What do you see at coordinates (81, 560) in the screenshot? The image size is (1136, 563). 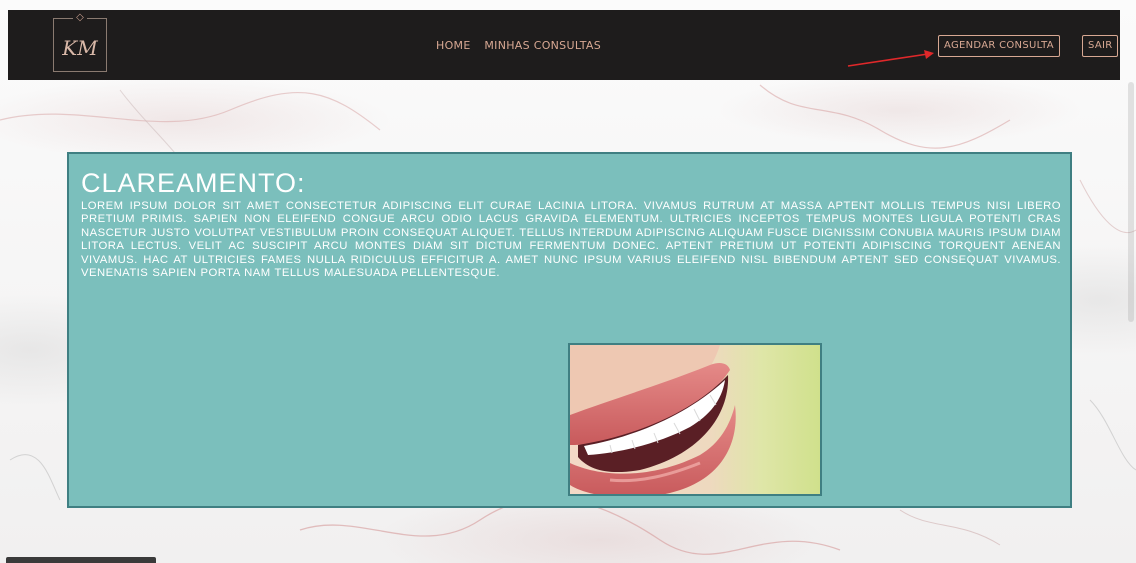 I see `status-bar` at bounding box center [81, 560].